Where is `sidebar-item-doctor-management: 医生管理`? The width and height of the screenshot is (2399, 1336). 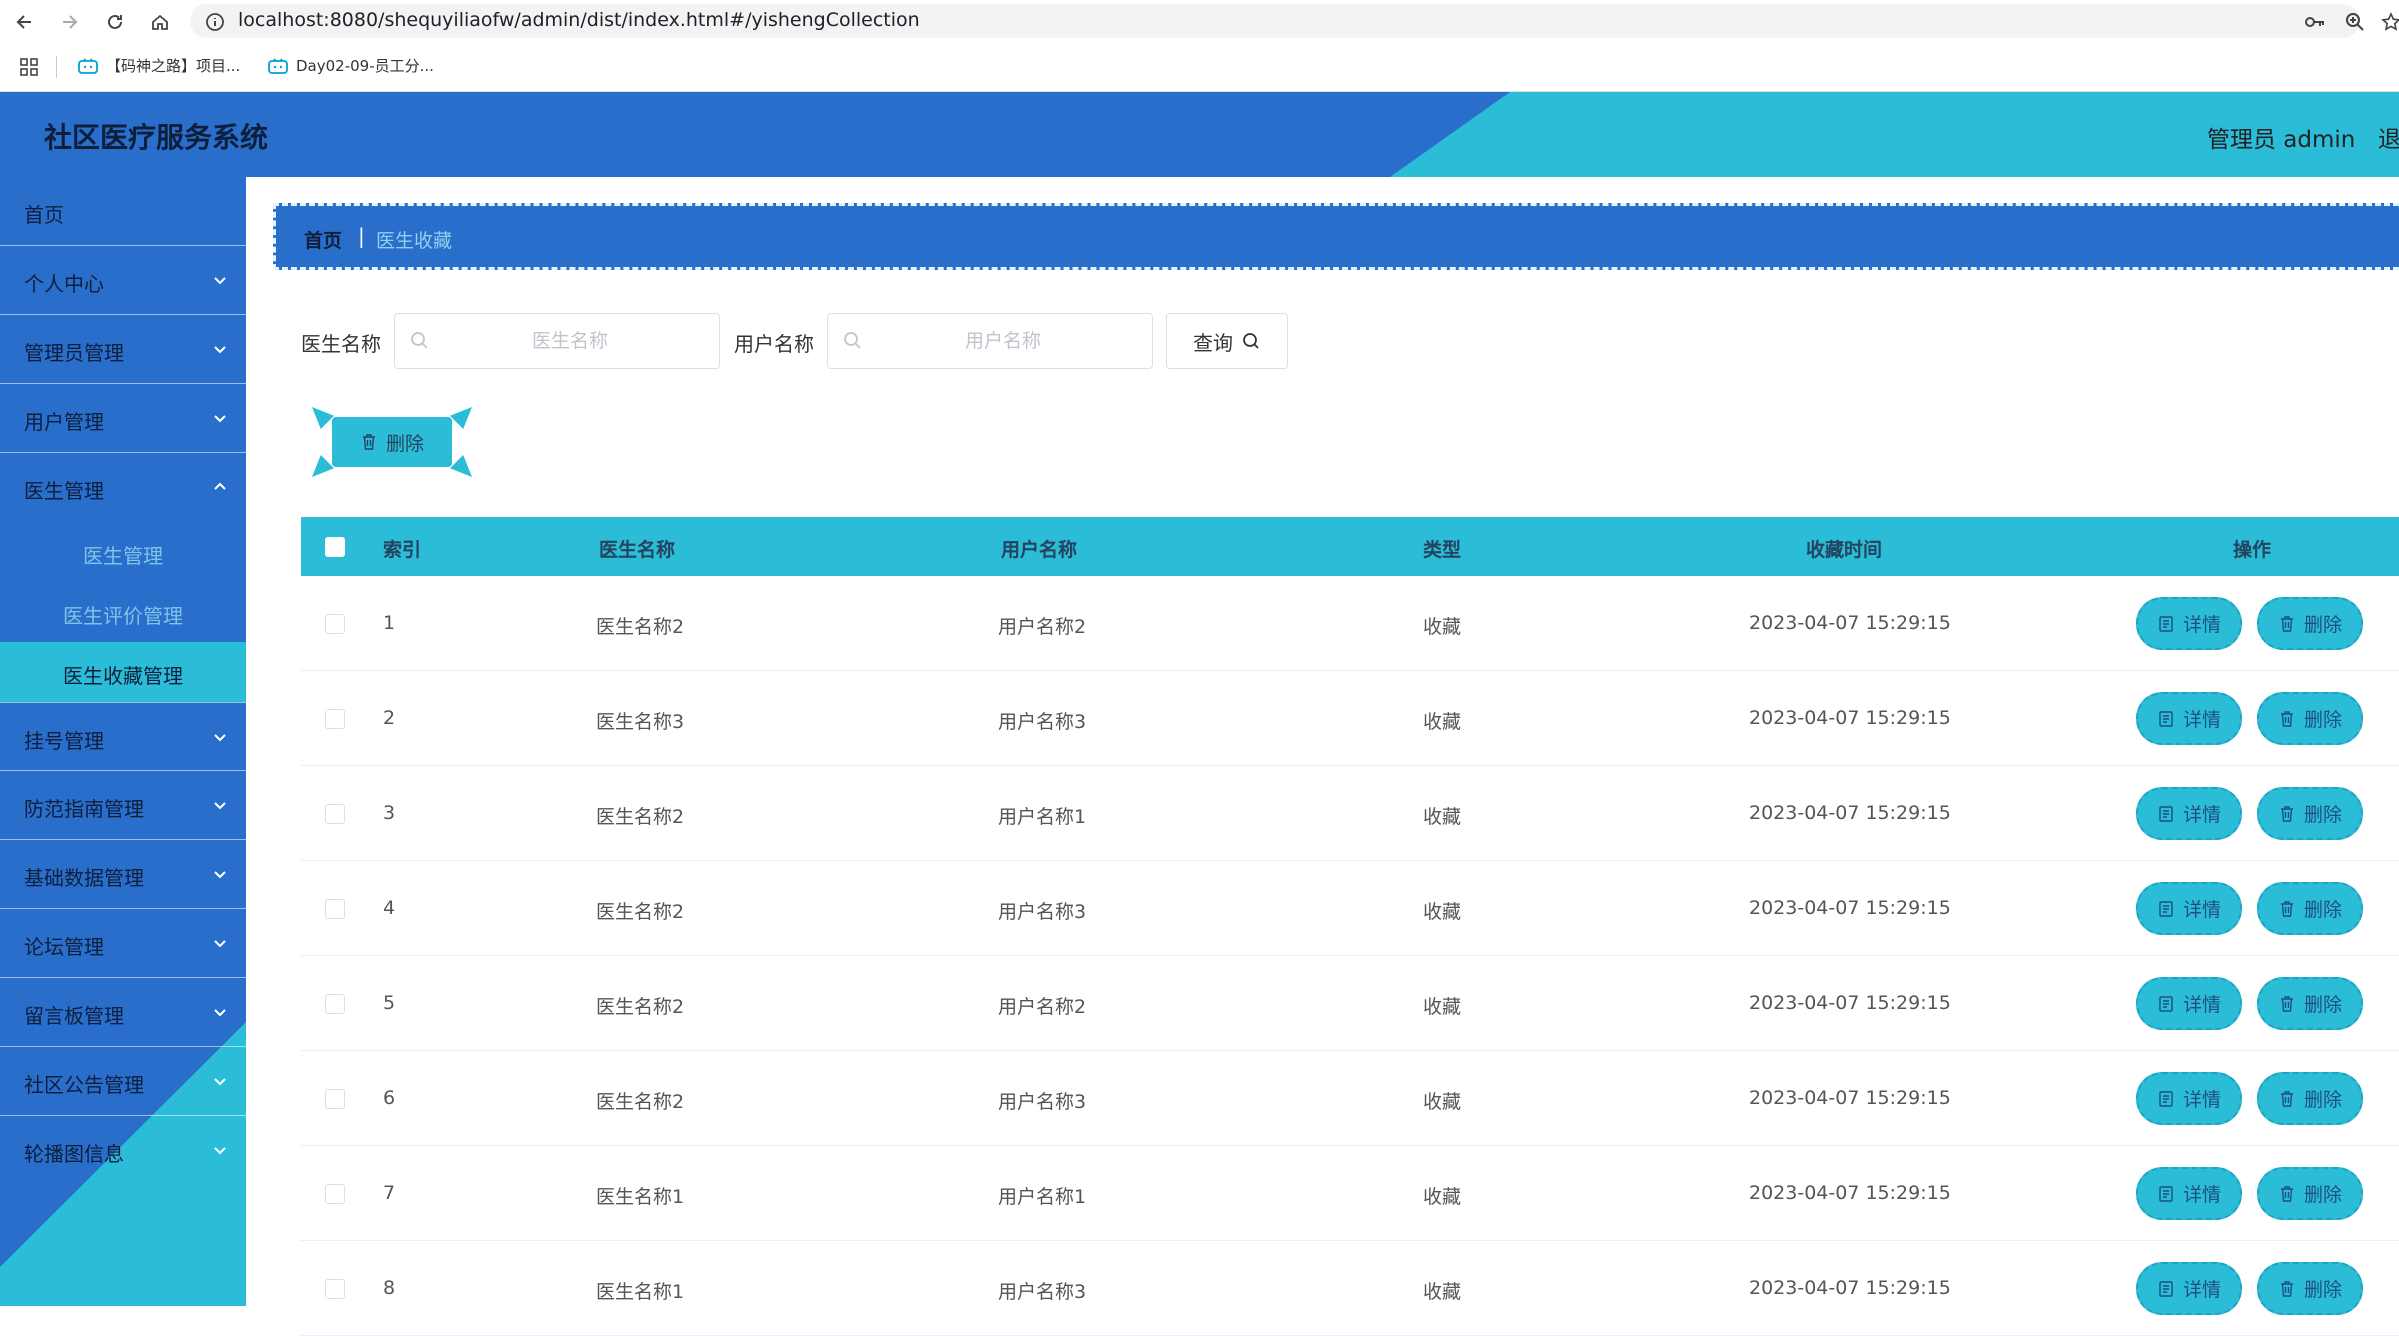 sidebar-item-doctor-management: 医生管理 is located at coordinates (123, 487).